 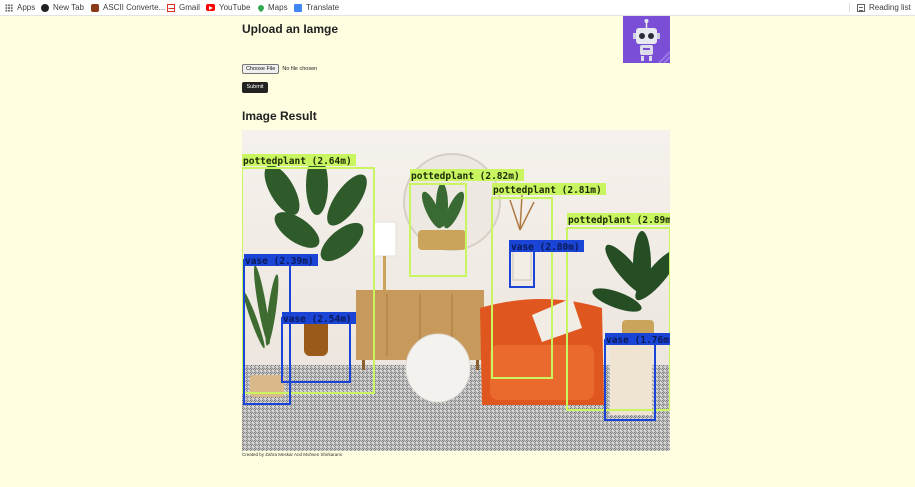 I want to click on apps-grid-icon, so click(x=9, y=7).